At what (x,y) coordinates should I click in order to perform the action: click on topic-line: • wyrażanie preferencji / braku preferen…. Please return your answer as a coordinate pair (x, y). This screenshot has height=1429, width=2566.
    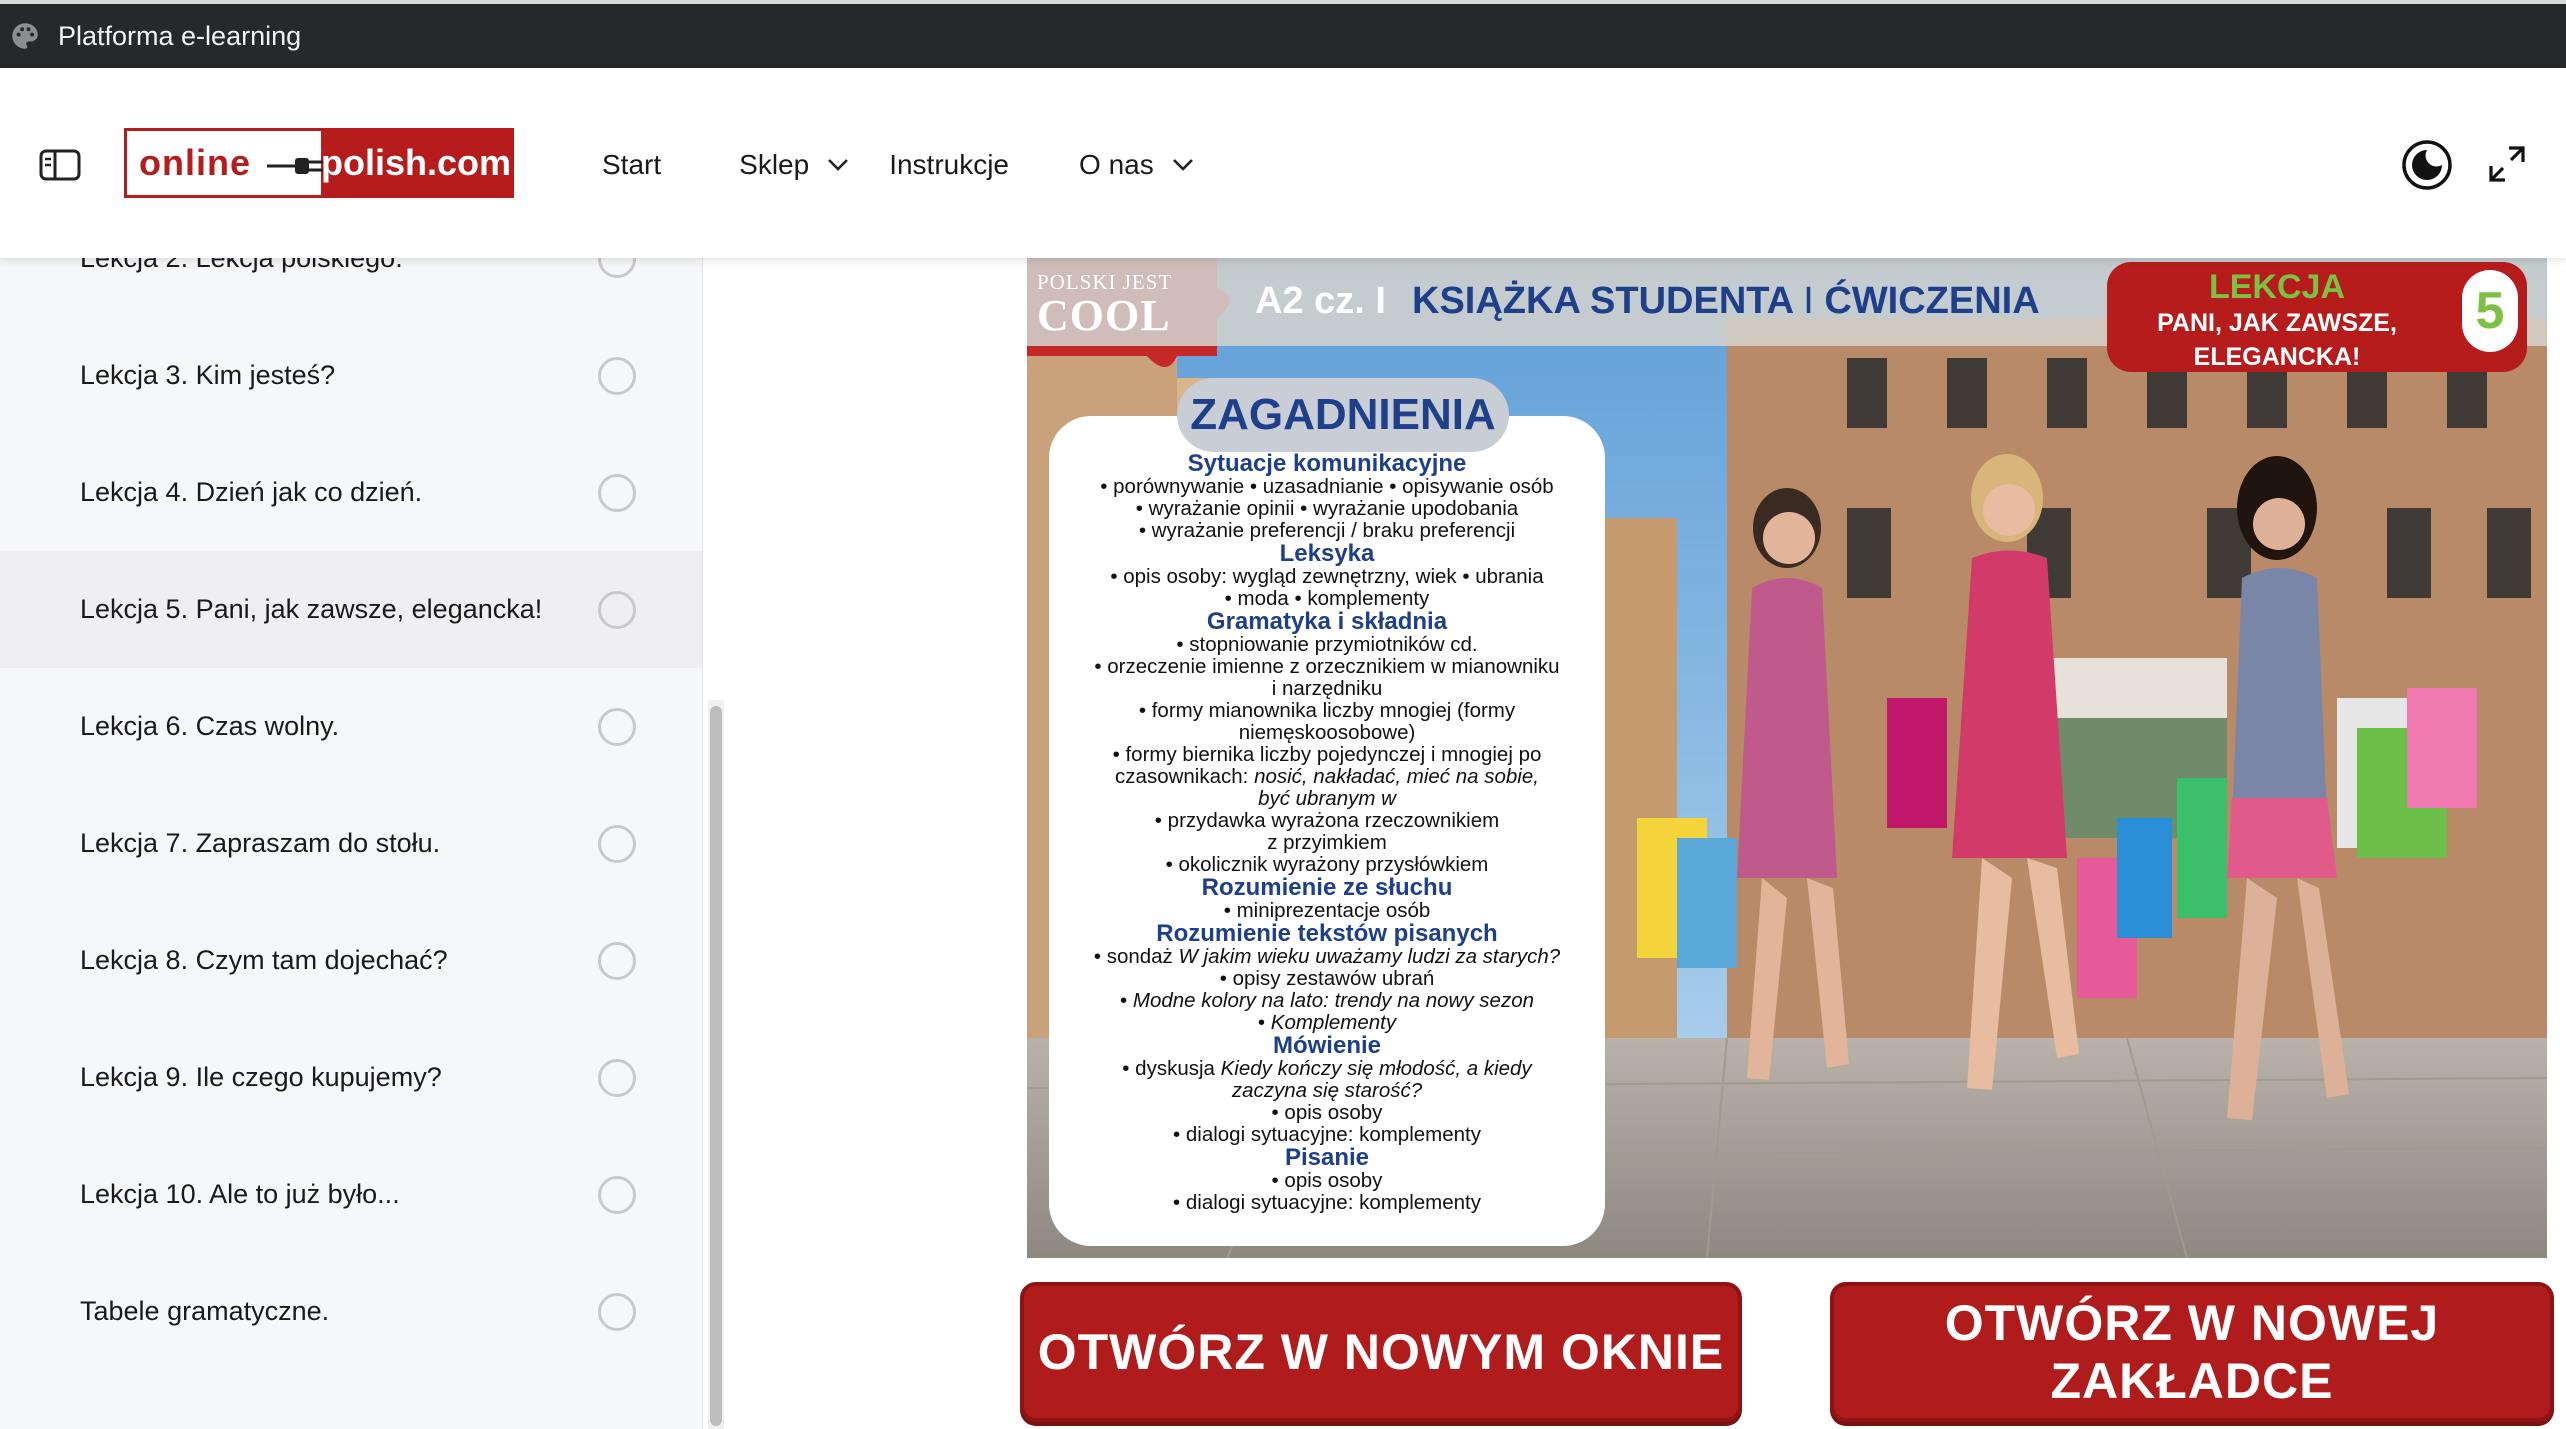
    Looking at the image, I should click on (1327, 530).